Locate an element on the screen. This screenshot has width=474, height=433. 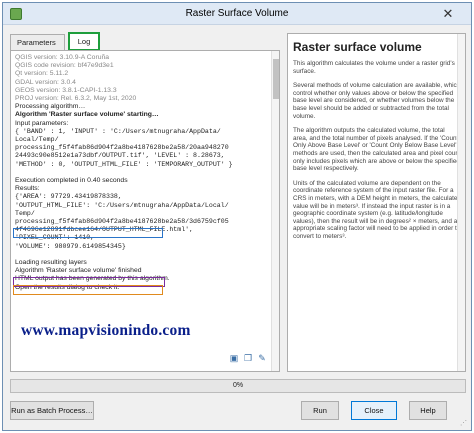
copy-icon: ❐ is located at coordinates (248, 358).